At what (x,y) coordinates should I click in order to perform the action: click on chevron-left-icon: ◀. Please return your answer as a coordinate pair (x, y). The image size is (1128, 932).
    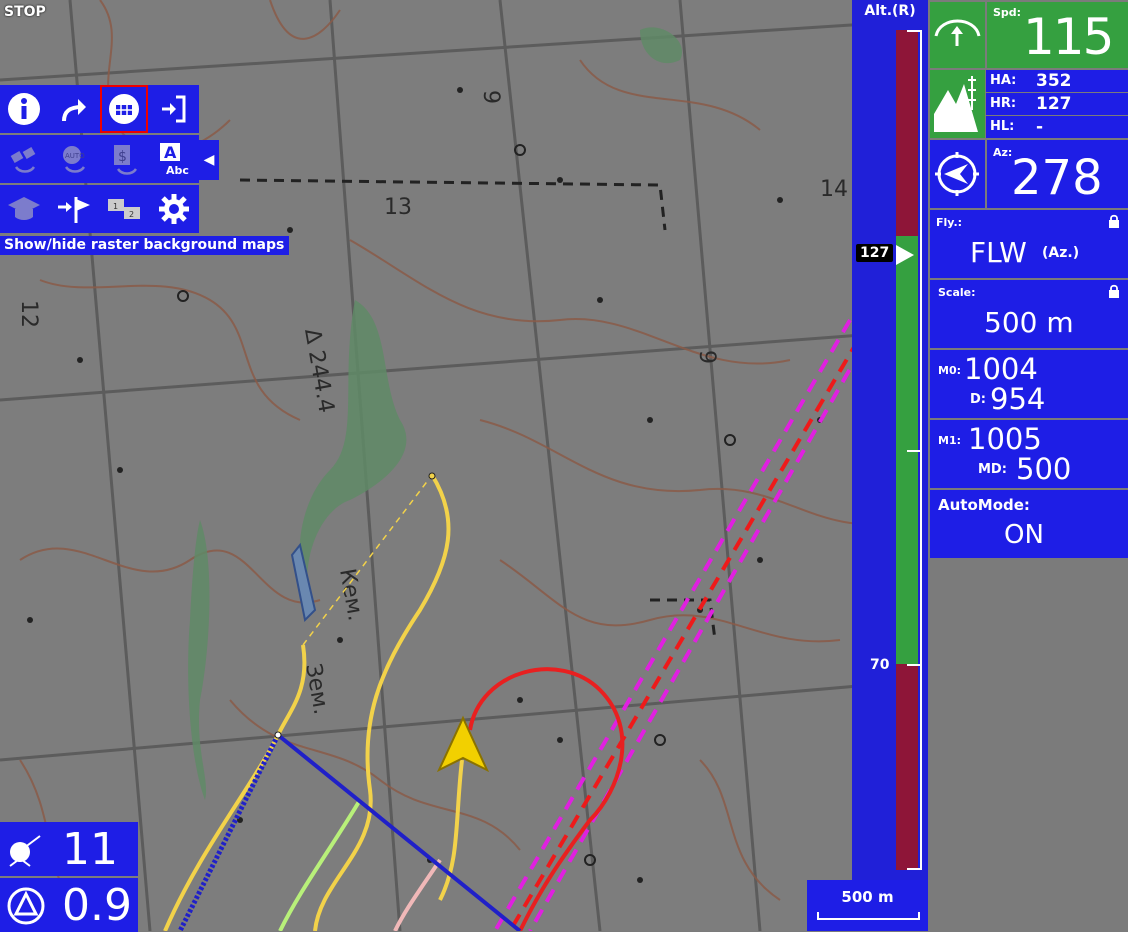
    Looking at the image, I should click on (209, 160).